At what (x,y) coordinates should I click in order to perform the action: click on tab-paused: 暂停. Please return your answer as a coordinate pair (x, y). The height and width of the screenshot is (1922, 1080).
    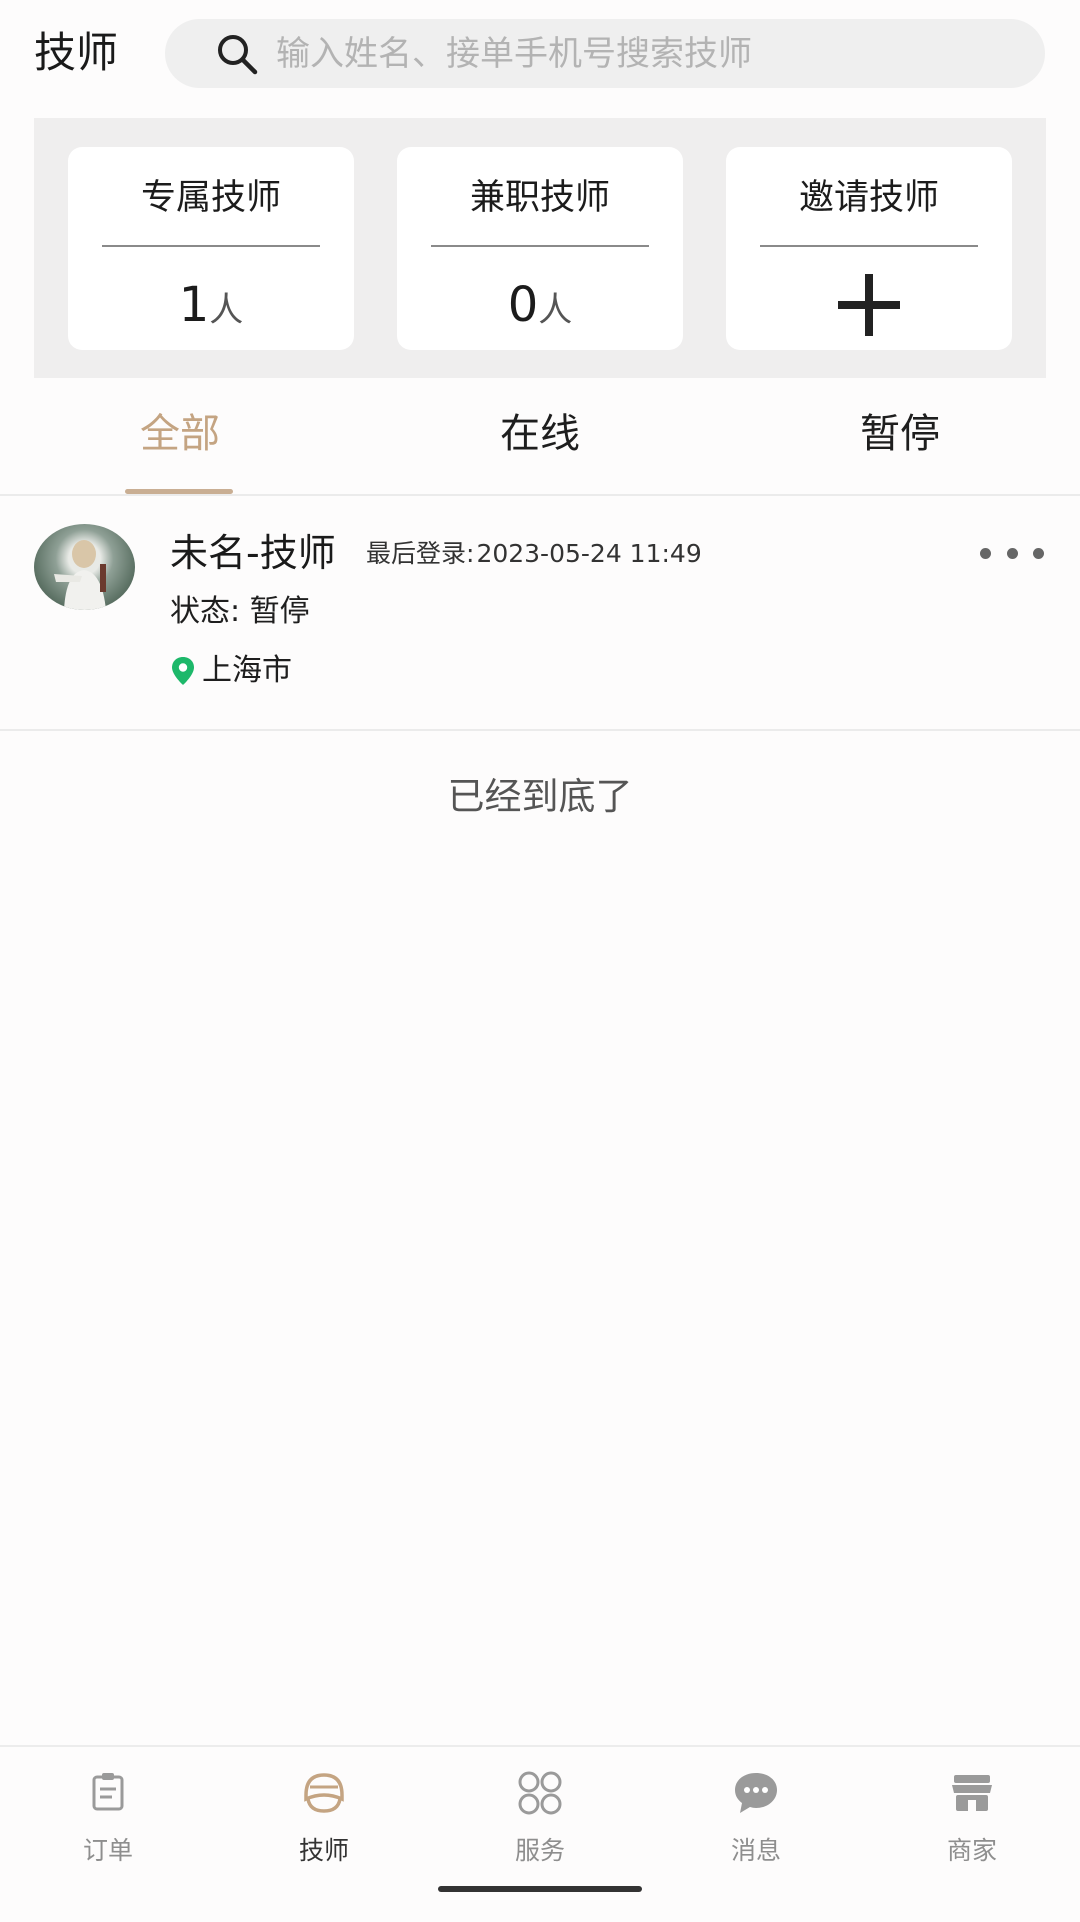
    Looking at the image, I should click on (900, 441).